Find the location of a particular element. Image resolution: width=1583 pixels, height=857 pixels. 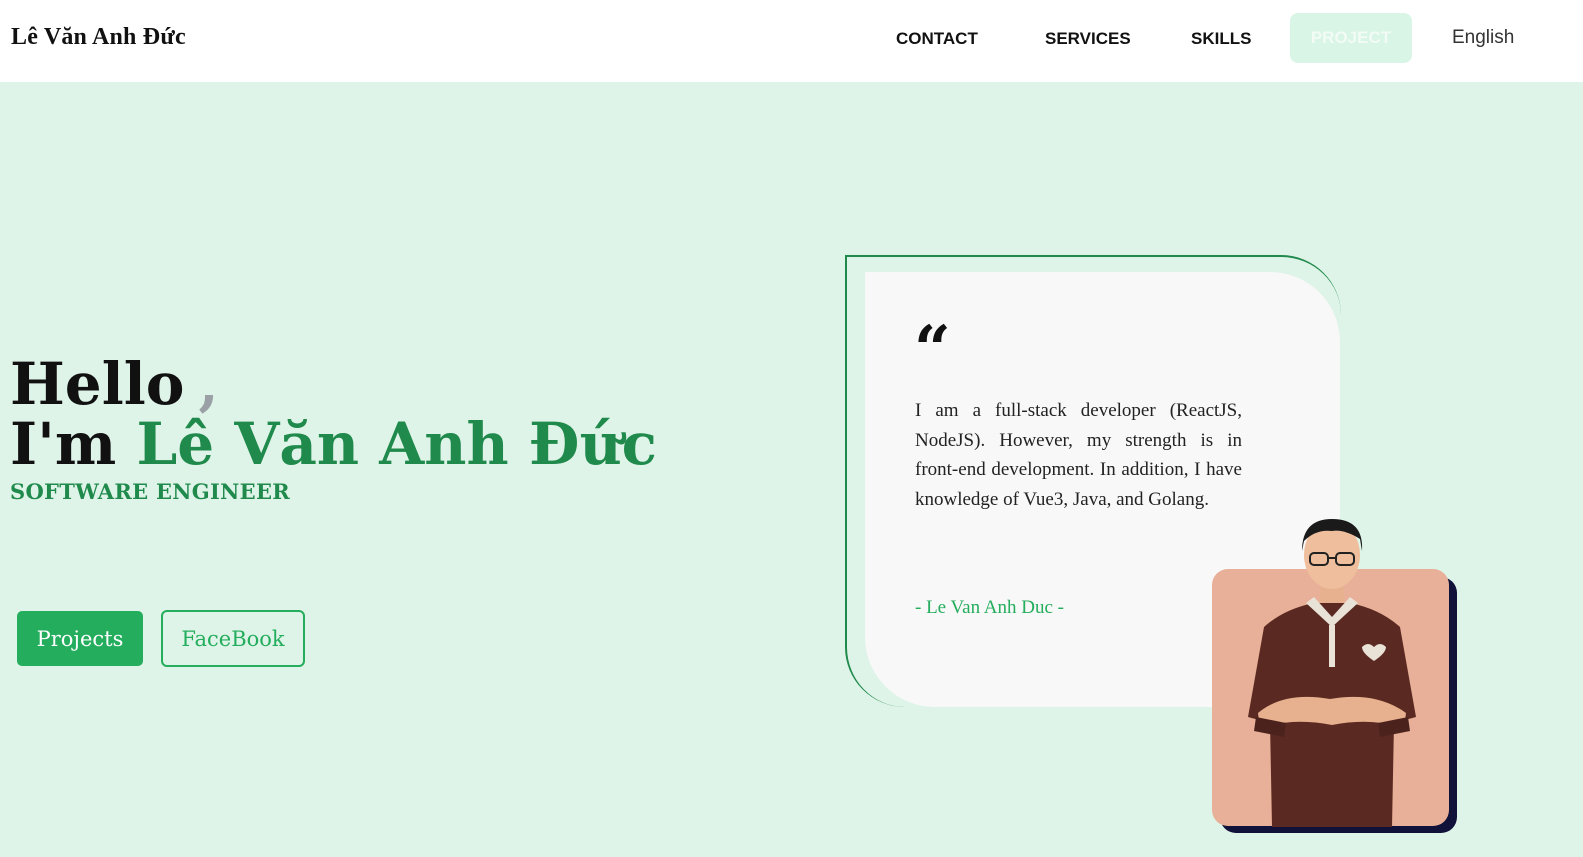

hero-intro: I'm Lê Văn Anh Đức is located at coordinates (333, 444).